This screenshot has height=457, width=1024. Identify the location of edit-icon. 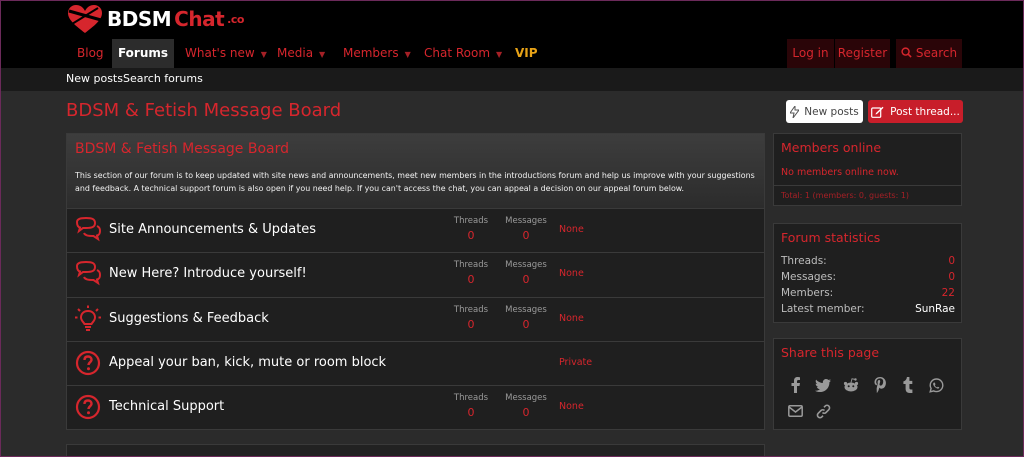
(877, 112).